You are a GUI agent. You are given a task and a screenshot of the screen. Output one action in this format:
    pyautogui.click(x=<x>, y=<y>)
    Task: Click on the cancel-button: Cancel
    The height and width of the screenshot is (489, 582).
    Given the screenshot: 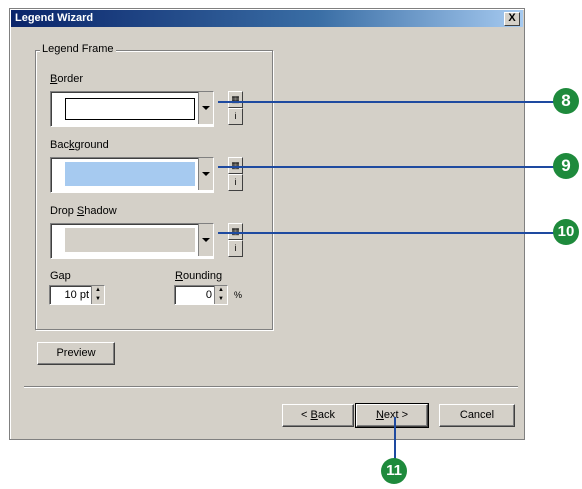 What is the action you would take?
    pyautogui.click(x=477, y=415)
    